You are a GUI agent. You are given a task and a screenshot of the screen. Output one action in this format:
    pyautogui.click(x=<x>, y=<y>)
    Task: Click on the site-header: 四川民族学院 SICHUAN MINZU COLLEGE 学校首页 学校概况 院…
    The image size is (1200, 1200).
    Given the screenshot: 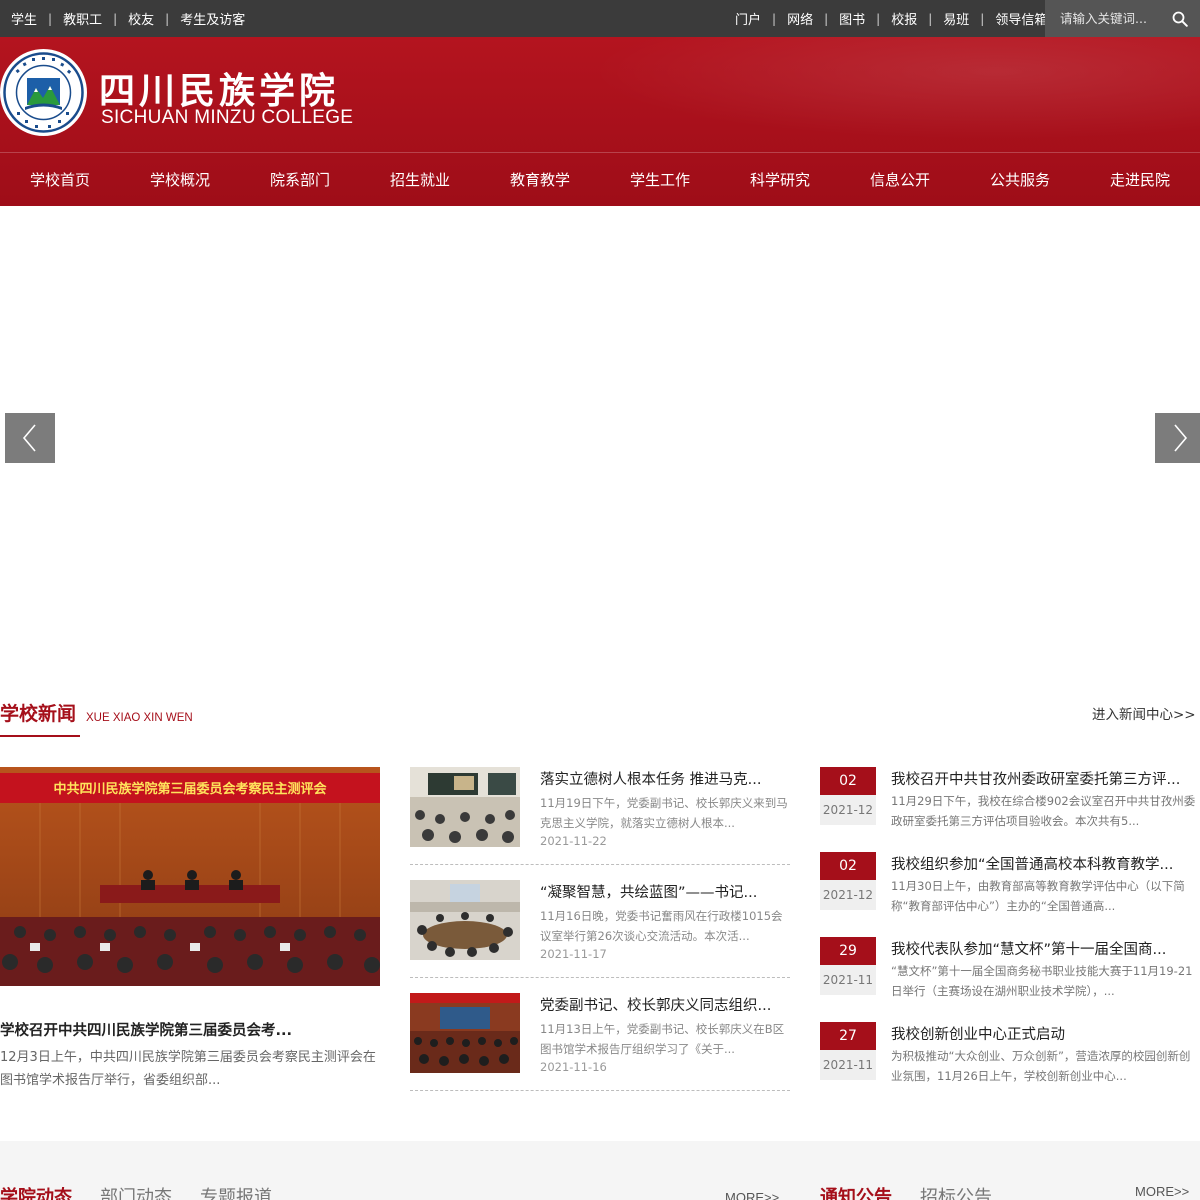 What is the action you would take?
    pyautogui.click(x=600, y=121)
    